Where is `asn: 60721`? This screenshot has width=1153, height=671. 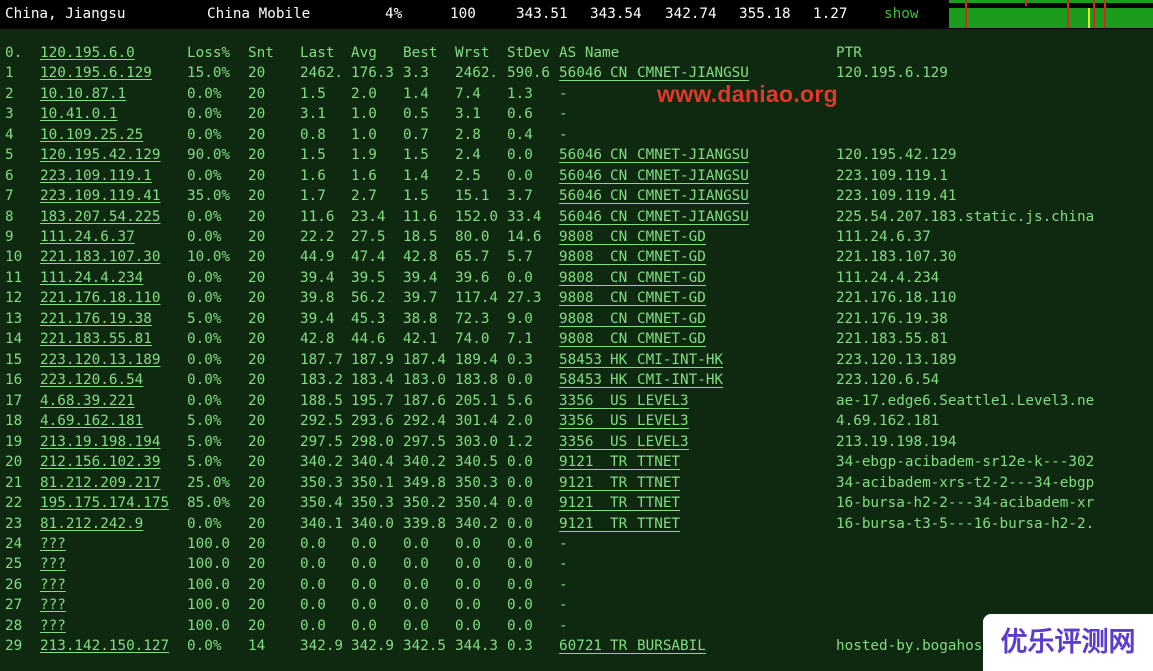 asn: 60721 is located at coordinates (581, 646).